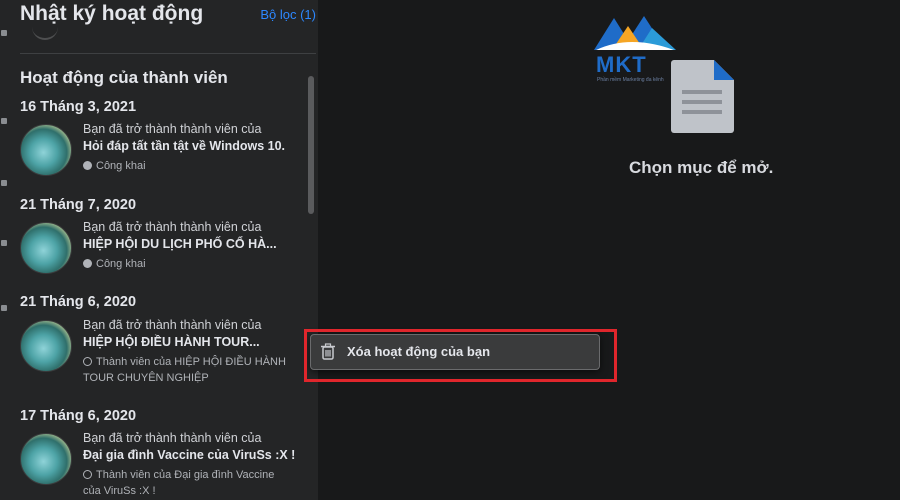 The height and width of the screenshot is (500, 900). I want to click on filter-link: Bộ lọc (1), so click(288, 14).